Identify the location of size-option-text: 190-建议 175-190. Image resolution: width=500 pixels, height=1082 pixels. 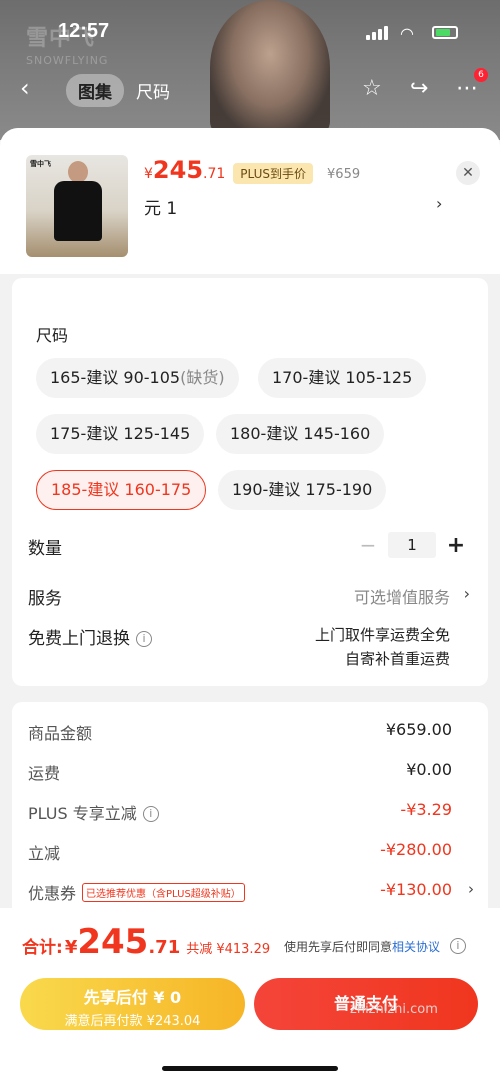
(302, 489).